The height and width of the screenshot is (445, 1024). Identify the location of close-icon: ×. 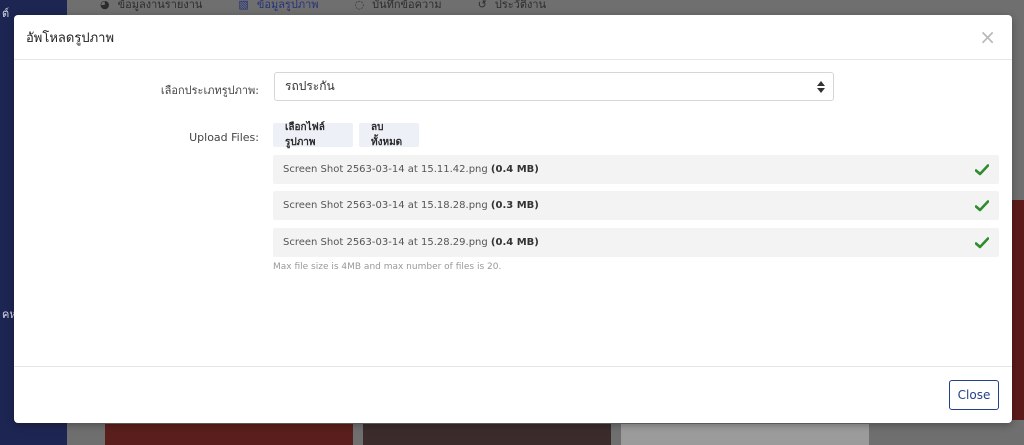
(987, 37).